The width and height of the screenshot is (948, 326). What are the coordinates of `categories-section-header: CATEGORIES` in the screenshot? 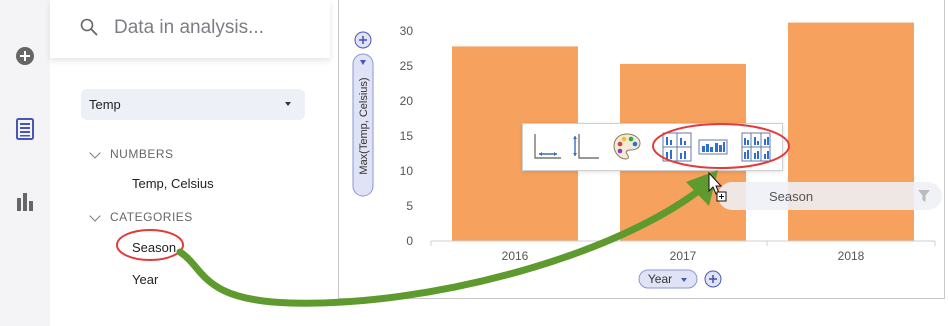 It's located at (151, 217).